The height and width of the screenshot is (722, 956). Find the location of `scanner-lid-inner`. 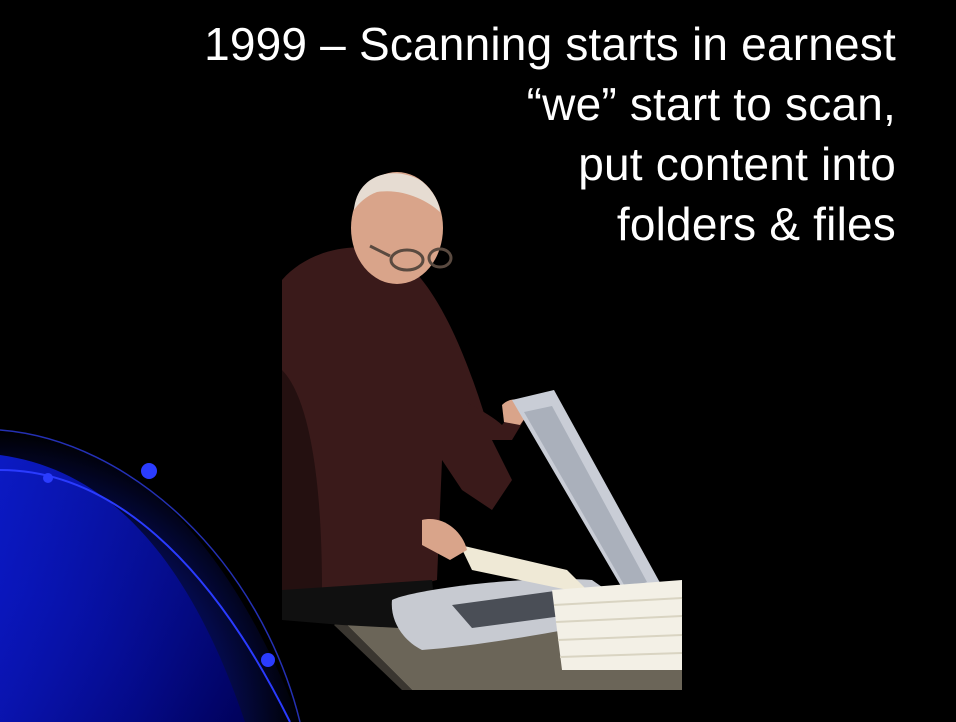

scanner-lid-inner is located at coordinates (585, 498).